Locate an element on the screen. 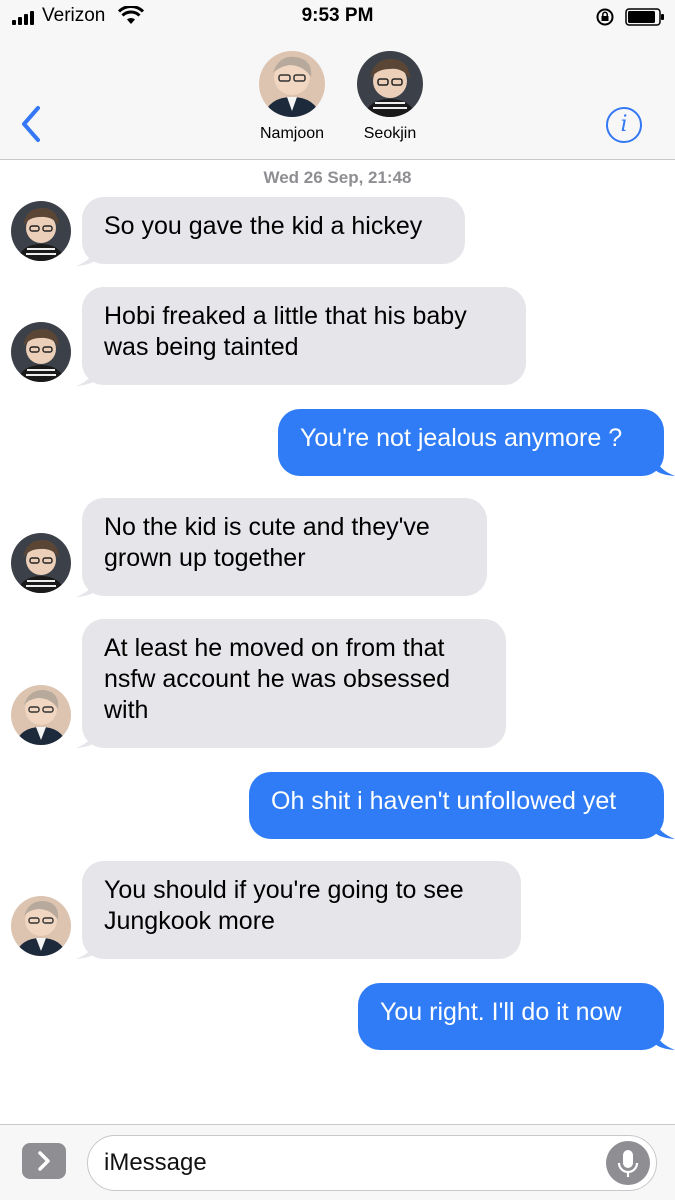  message-bubble-outgoing: Oh shit i haven't unfollowed yet is located at coordinates (456, 805).